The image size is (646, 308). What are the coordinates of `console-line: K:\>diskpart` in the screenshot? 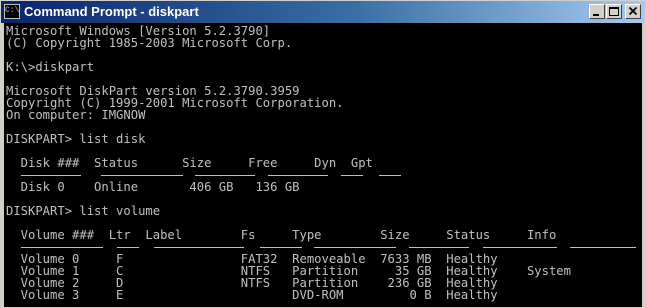 It's located at (50, 67).